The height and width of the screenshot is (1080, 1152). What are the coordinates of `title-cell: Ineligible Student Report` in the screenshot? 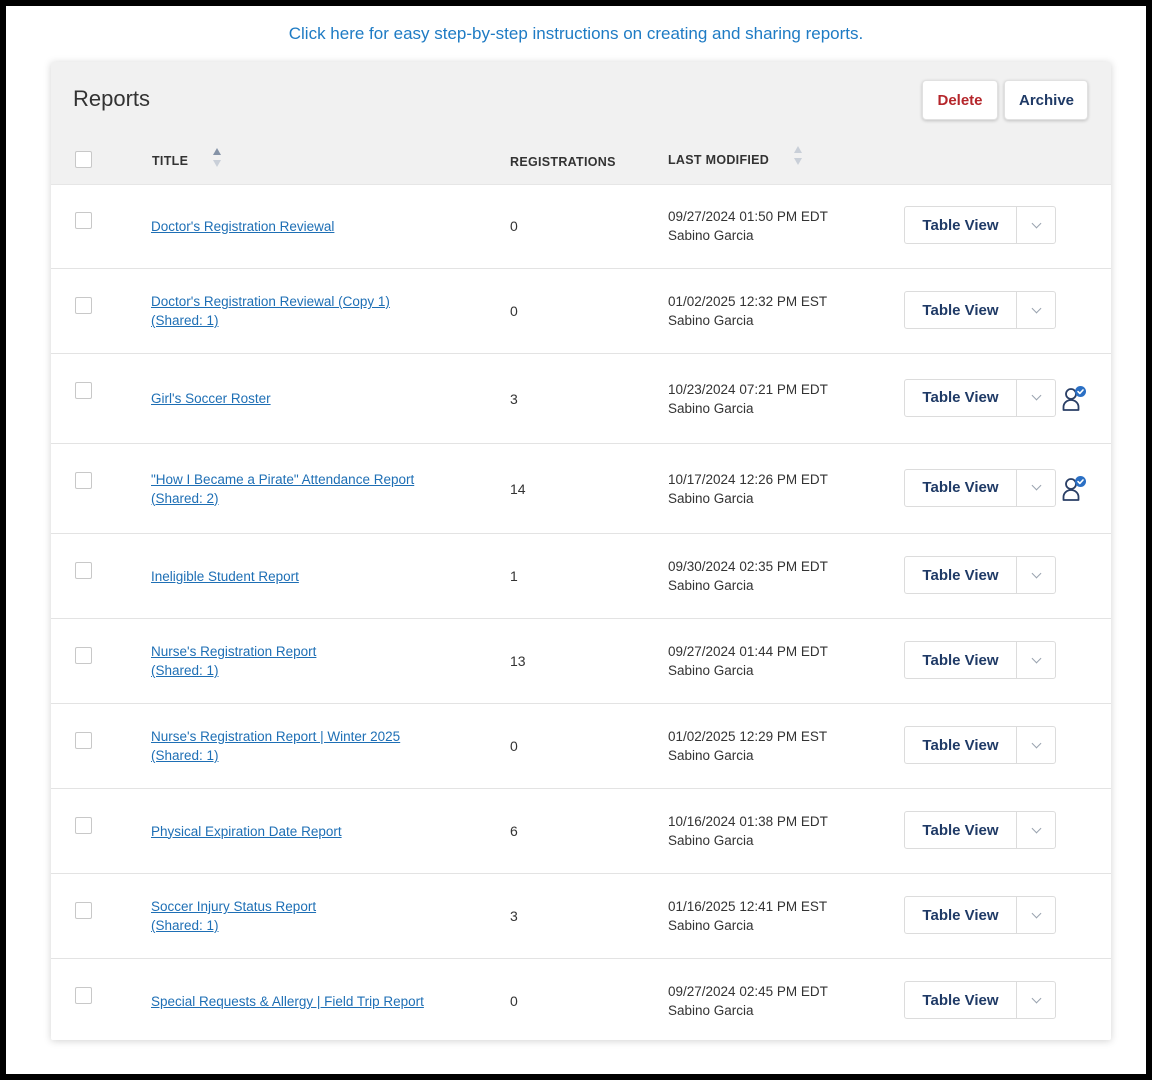 It's located at (321, 576).